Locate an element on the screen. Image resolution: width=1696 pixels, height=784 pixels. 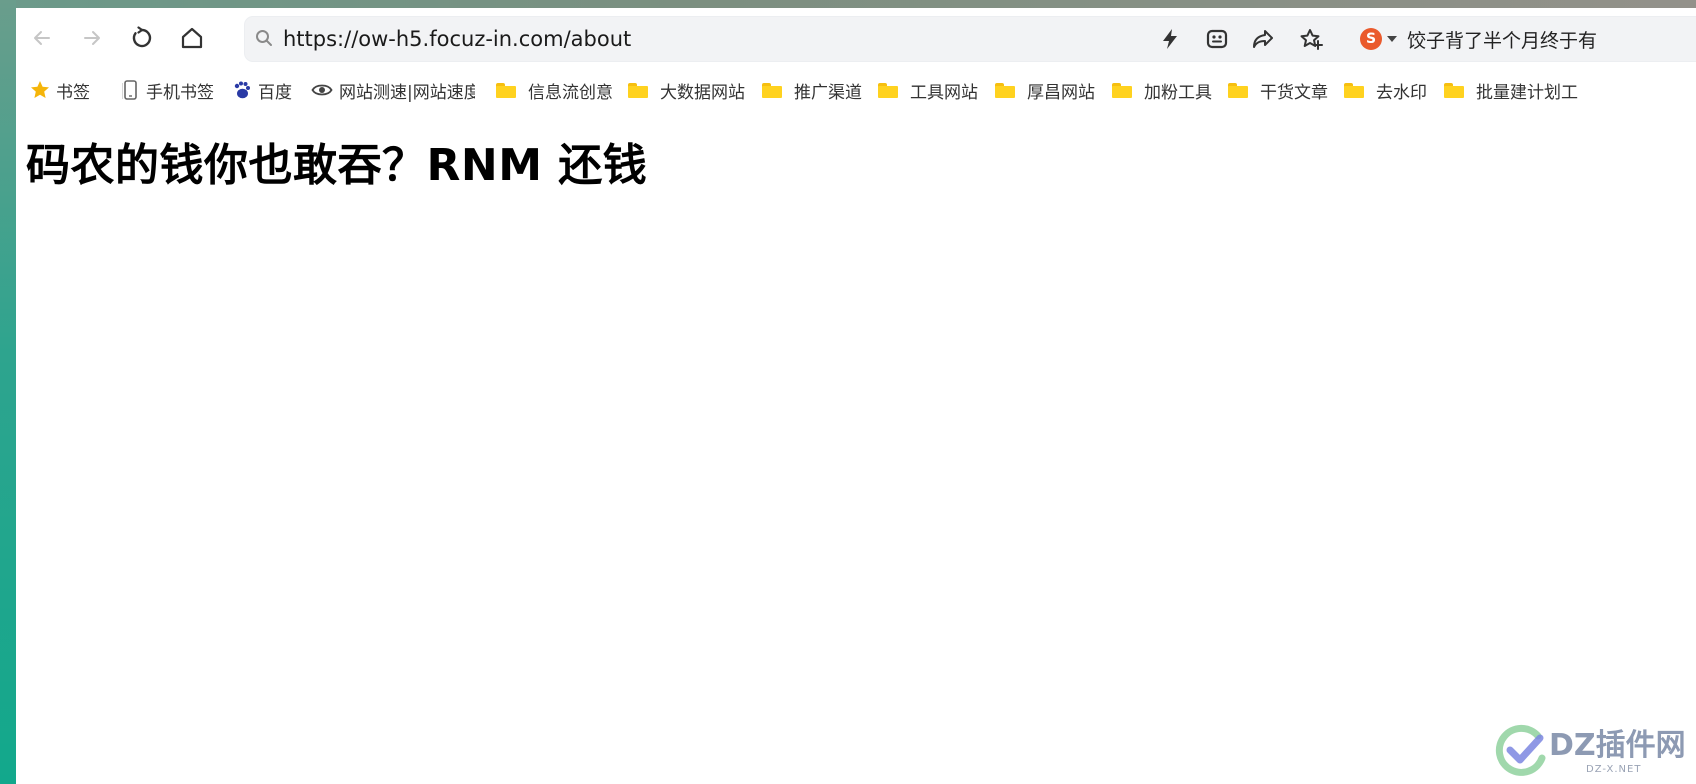
lightning-icon is located at coordinates (1170, 39).